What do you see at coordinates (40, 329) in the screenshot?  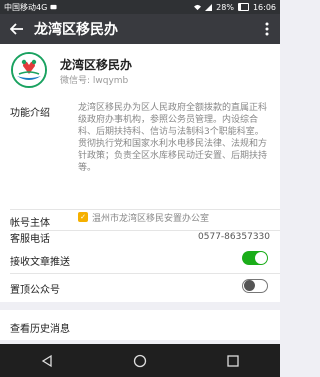 I see `history-label: 查看历史消息` at bounding box center [40, 329].